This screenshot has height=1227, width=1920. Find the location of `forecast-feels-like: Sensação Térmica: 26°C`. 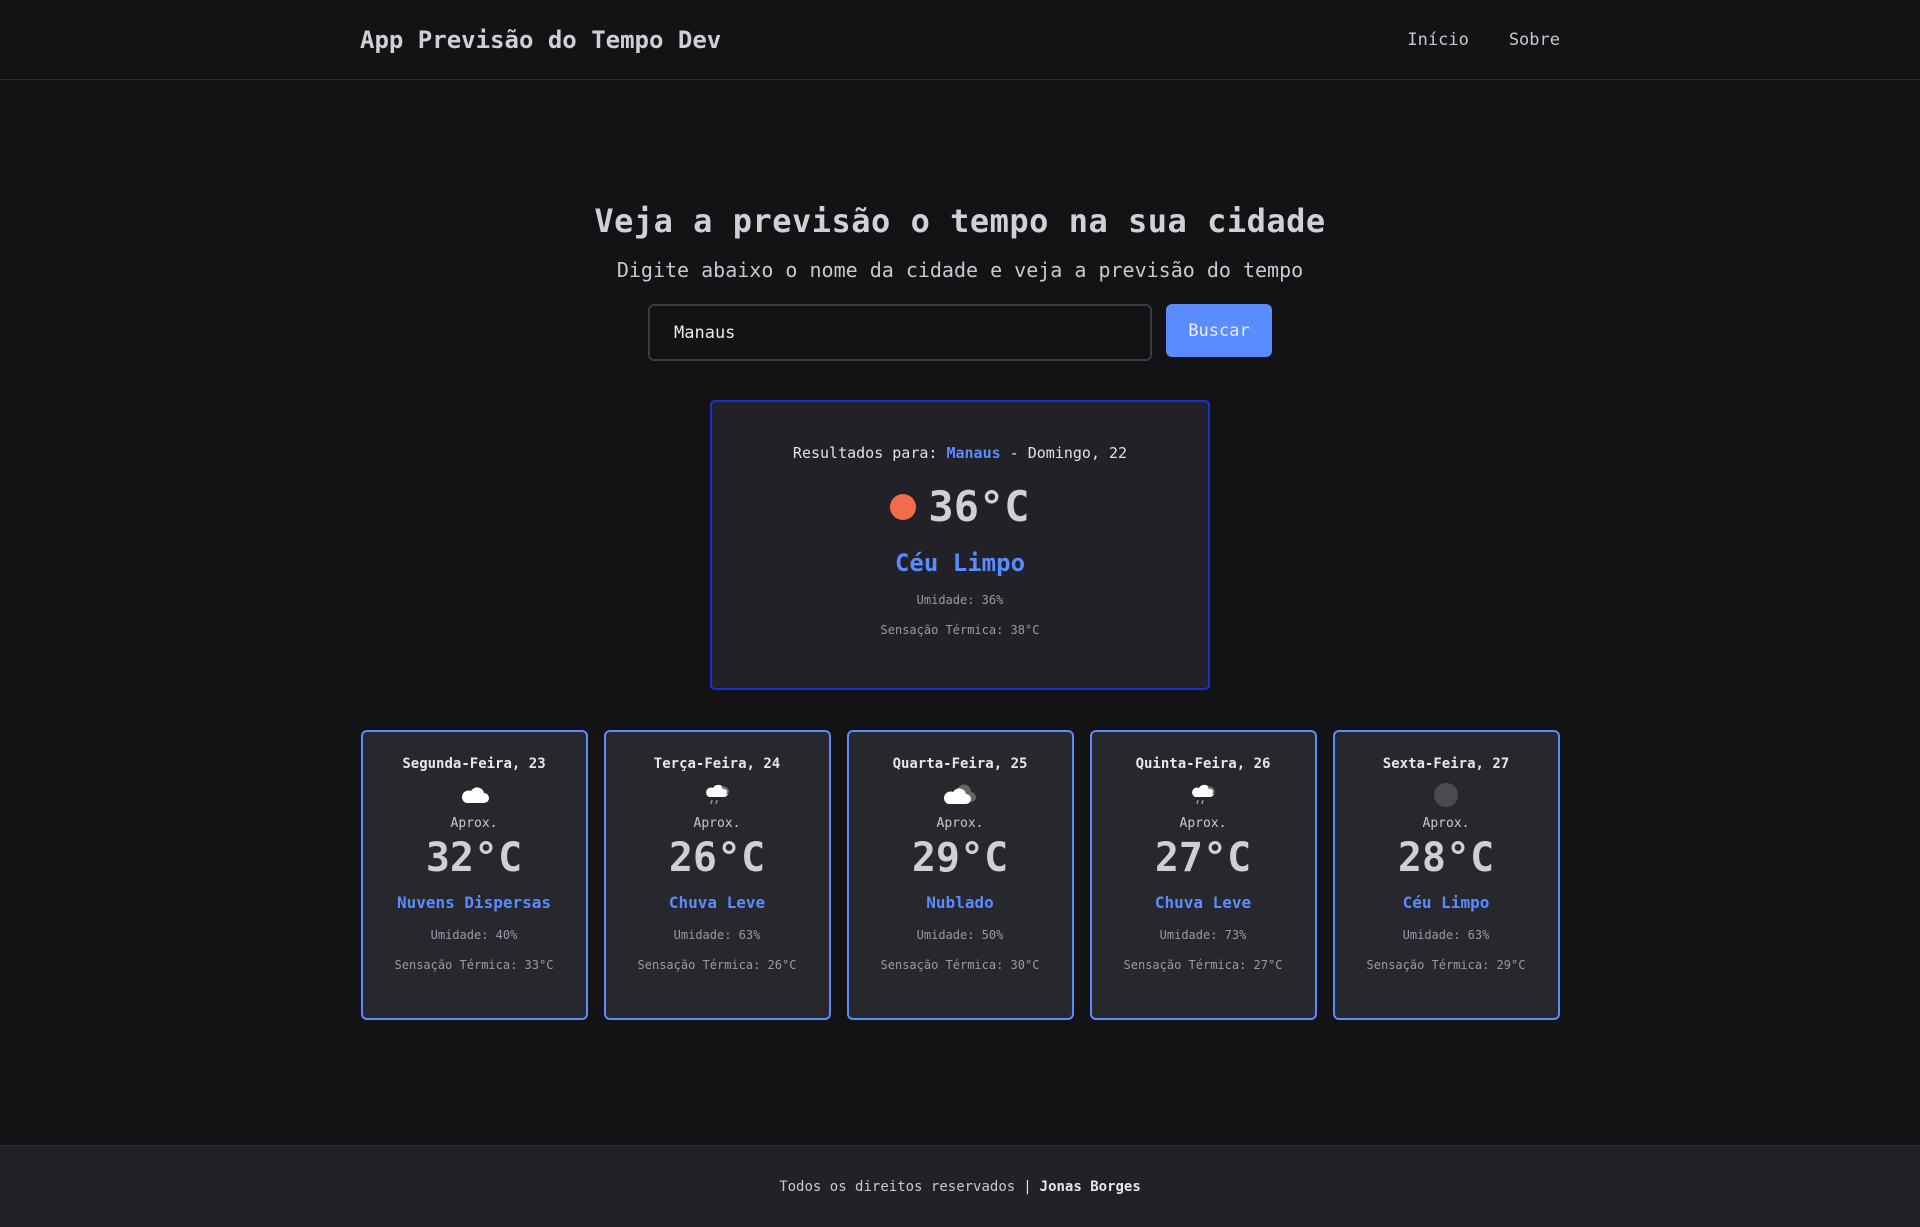

forecast-feels-like: Sensação Térmica: 26°C is located at coordinates (717, 965).